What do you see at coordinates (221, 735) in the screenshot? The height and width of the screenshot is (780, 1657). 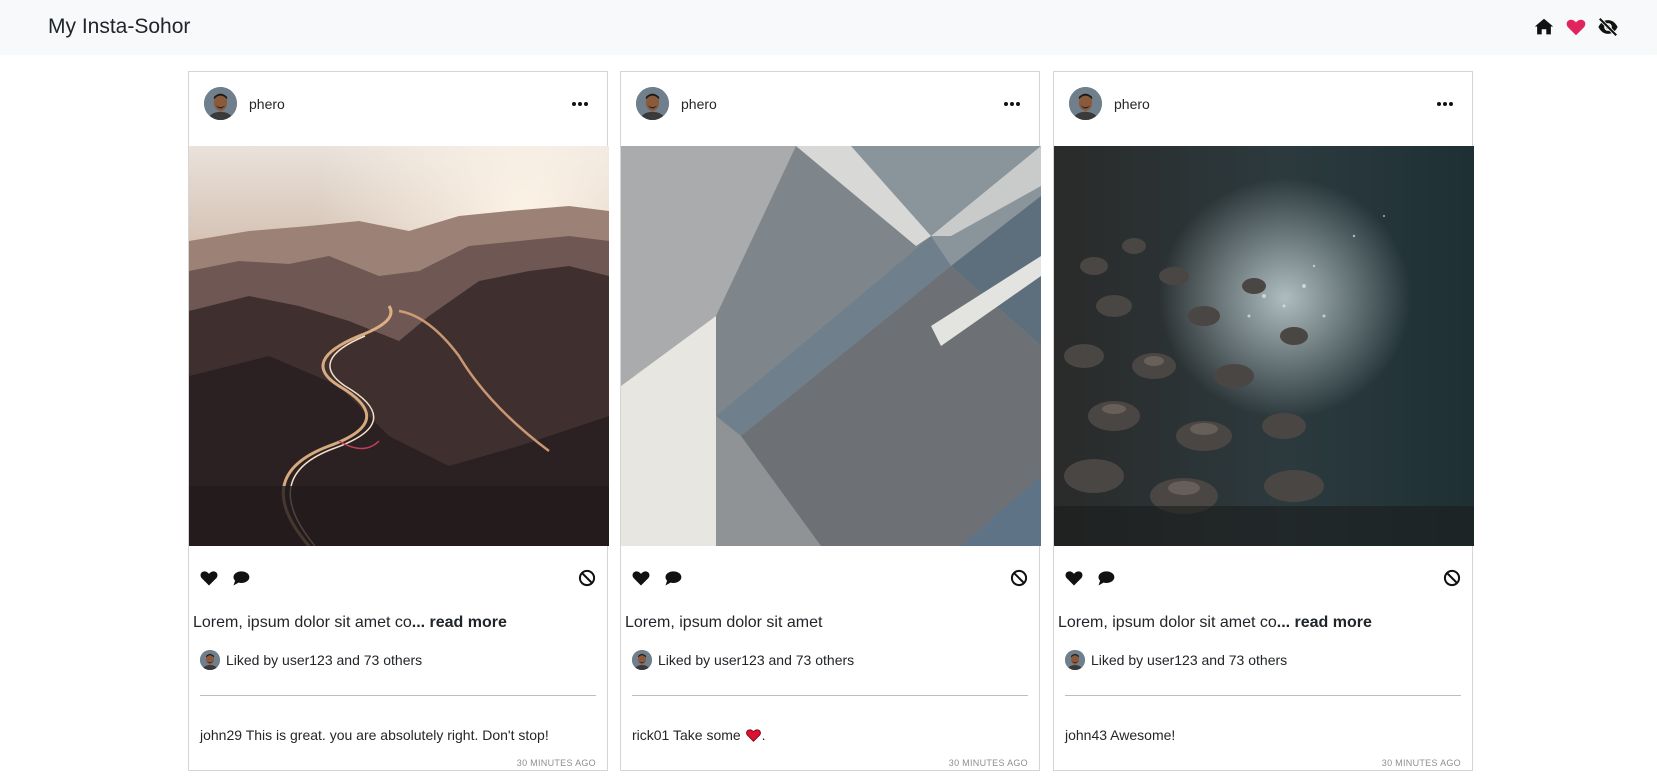 I see `comment-user: john29` at bounding box center [221, 735].